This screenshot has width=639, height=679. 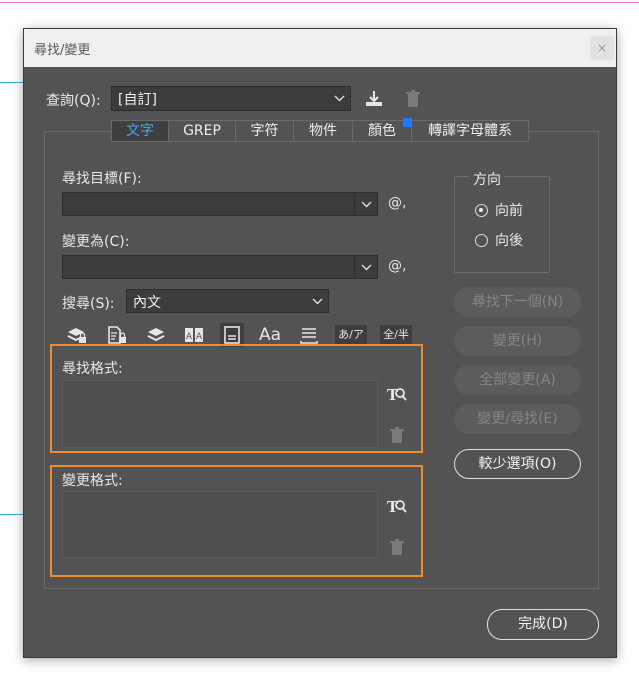 What do you see at coordinates (220, 267) in the screenshot?
I see `change-input` at bounding box center [220, 267].